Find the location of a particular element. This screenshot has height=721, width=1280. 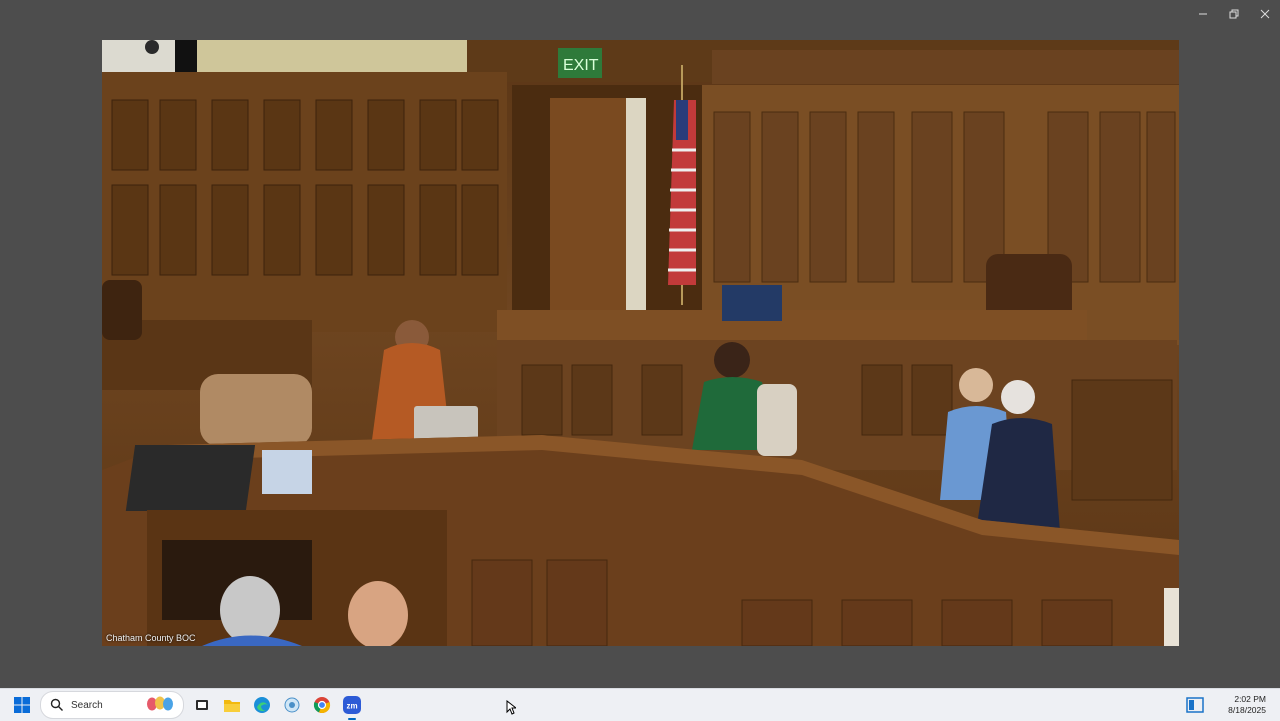

restore-button is located at coordinates (1233, 14).